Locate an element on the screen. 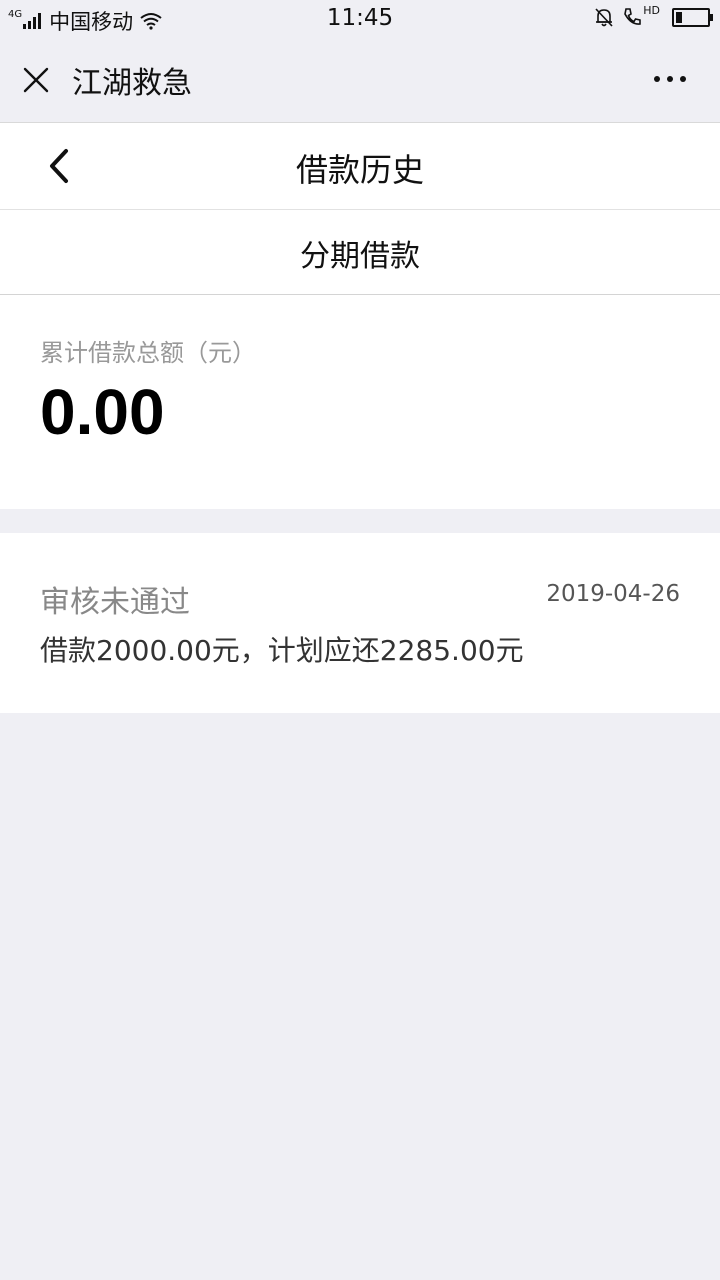  wechat-header: 江湖救急 is located at coordinates (360, 80).